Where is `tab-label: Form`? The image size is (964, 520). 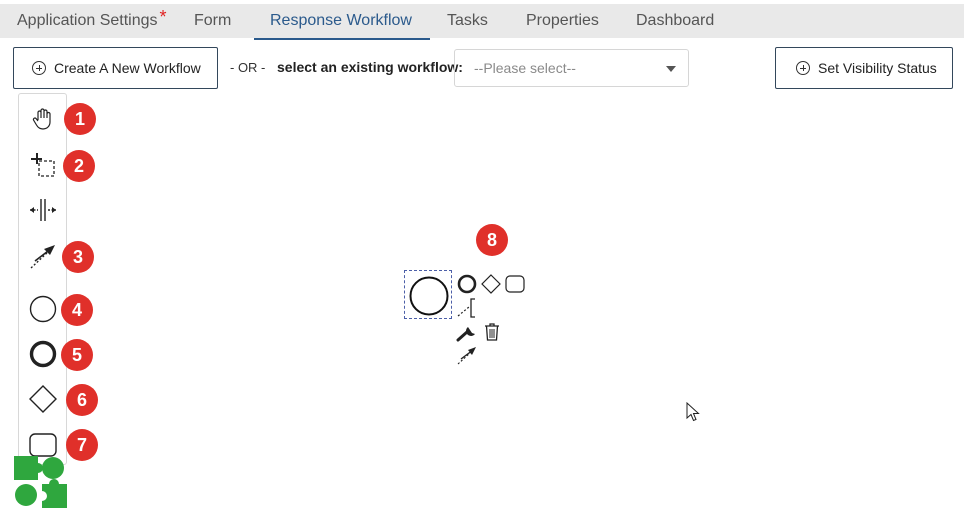
tab-label: Form is located at coordinates (213, 20).